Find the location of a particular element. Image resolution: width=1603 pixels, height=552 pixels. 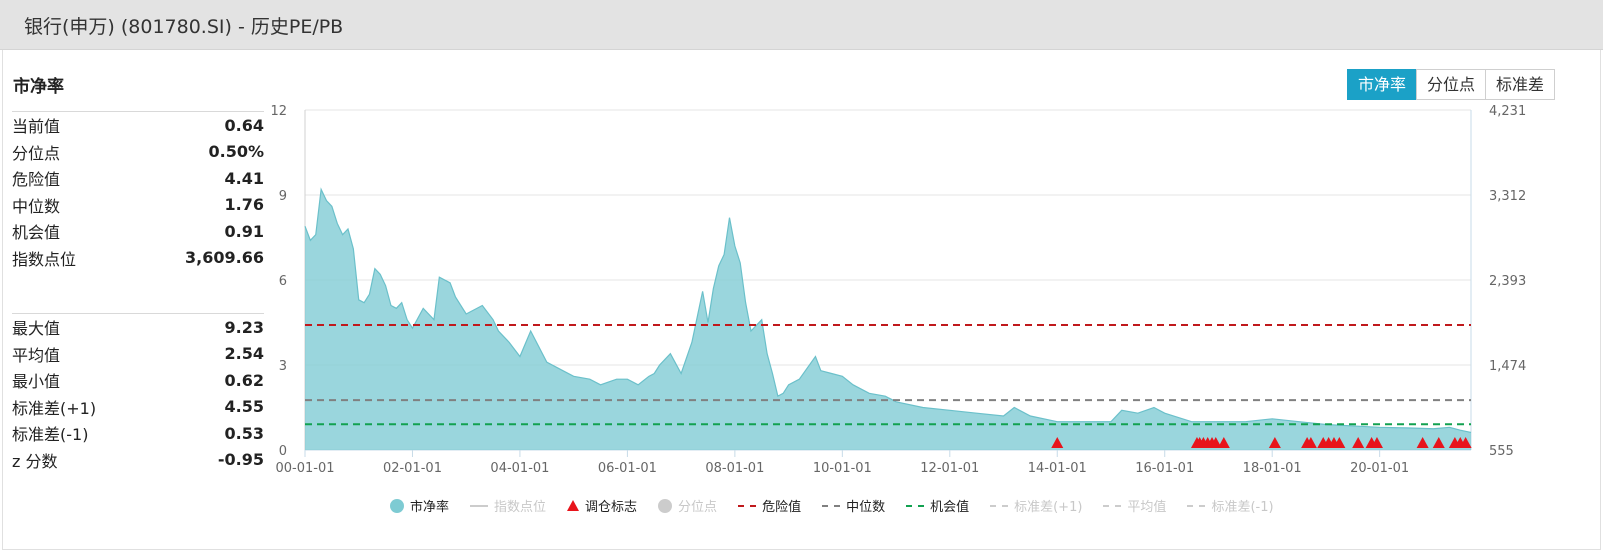

legend-item-danger: 危险值 is located at coordinates (769, 505).